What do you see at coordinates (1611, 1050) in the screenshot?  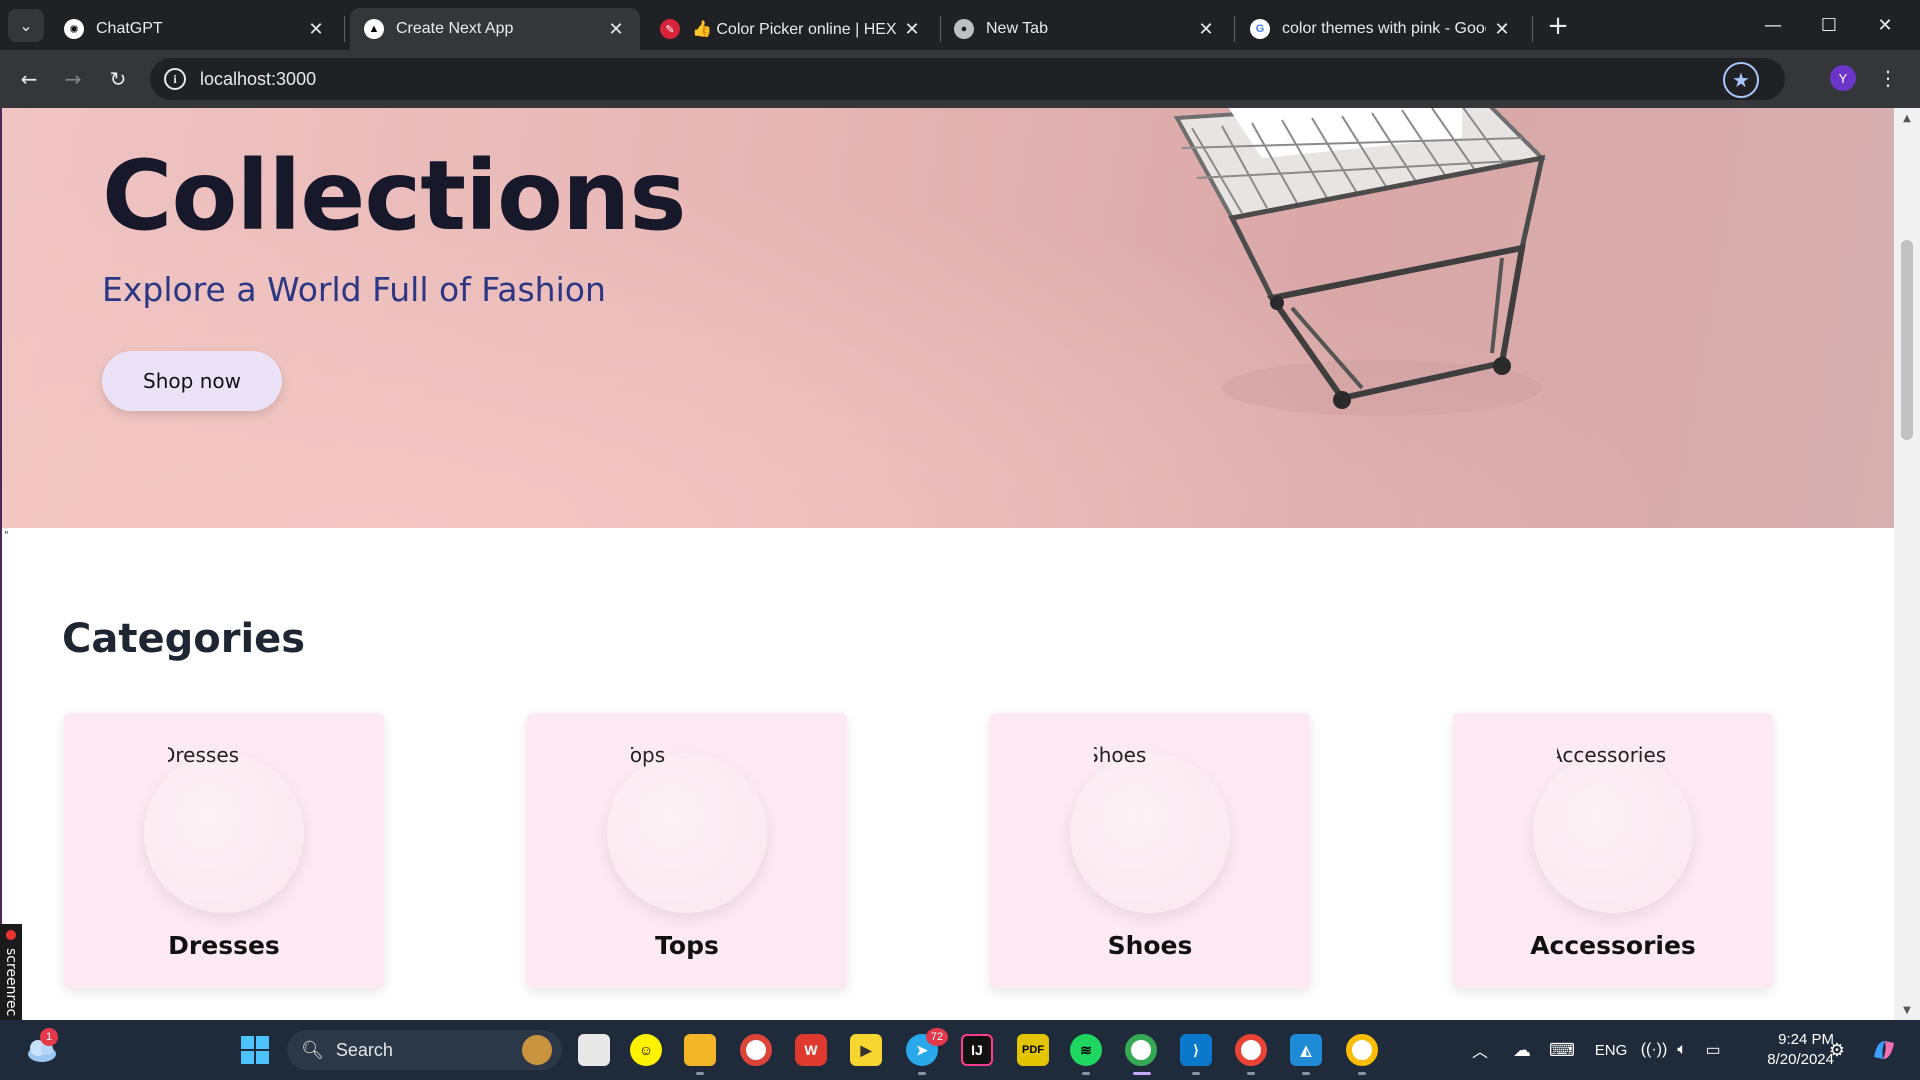 I see `language-indicator: ENG` at bounding box center [1611, 1050].